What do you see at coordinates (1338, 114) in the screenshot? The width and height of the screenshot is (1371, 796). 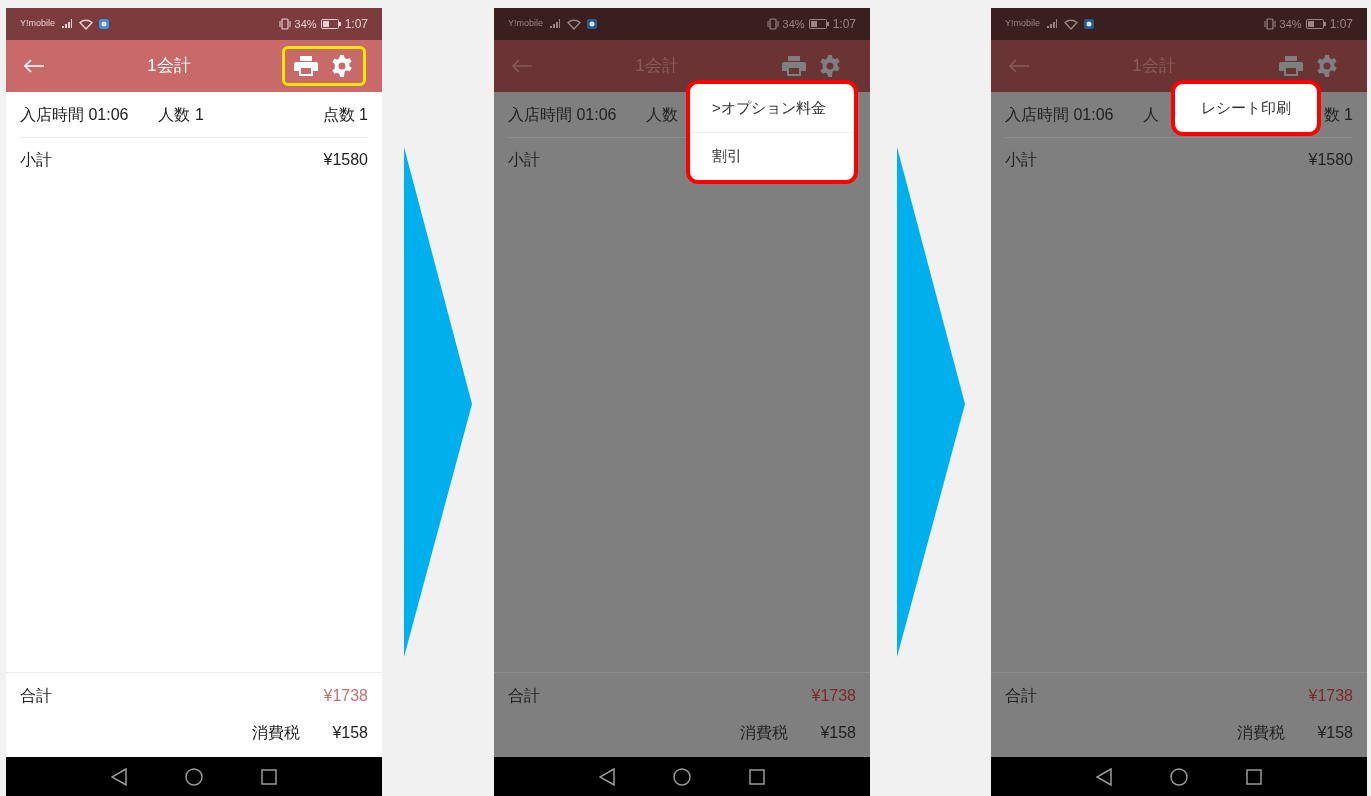 I see `item-count: 数 1` at bounding box center [1338, 114].